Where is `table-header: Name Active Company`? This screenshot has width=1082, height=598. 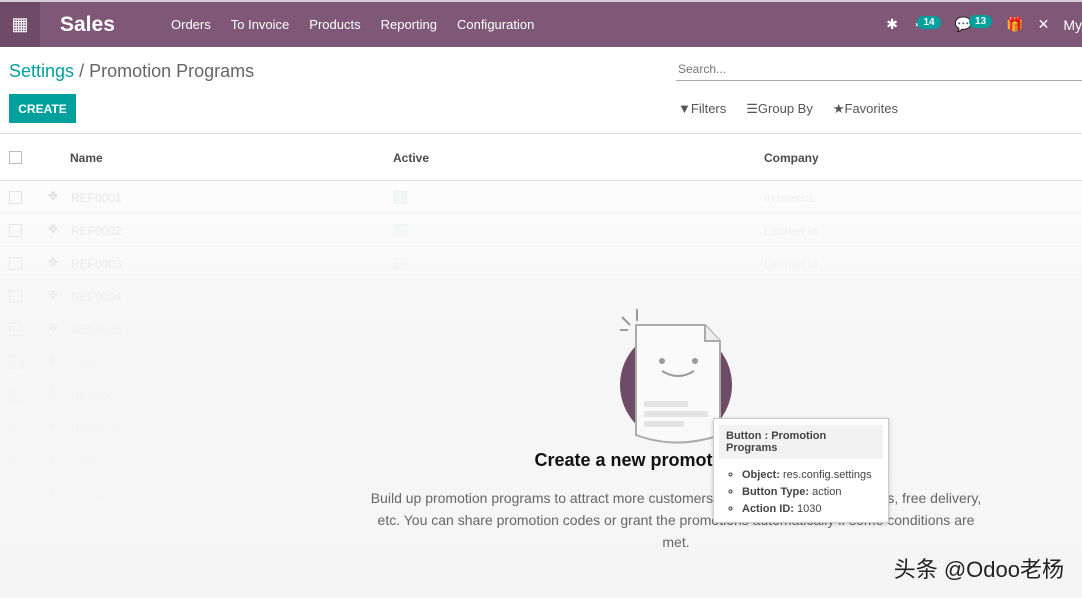 table-header: Name Active Company is located at coordinates (541, 157).